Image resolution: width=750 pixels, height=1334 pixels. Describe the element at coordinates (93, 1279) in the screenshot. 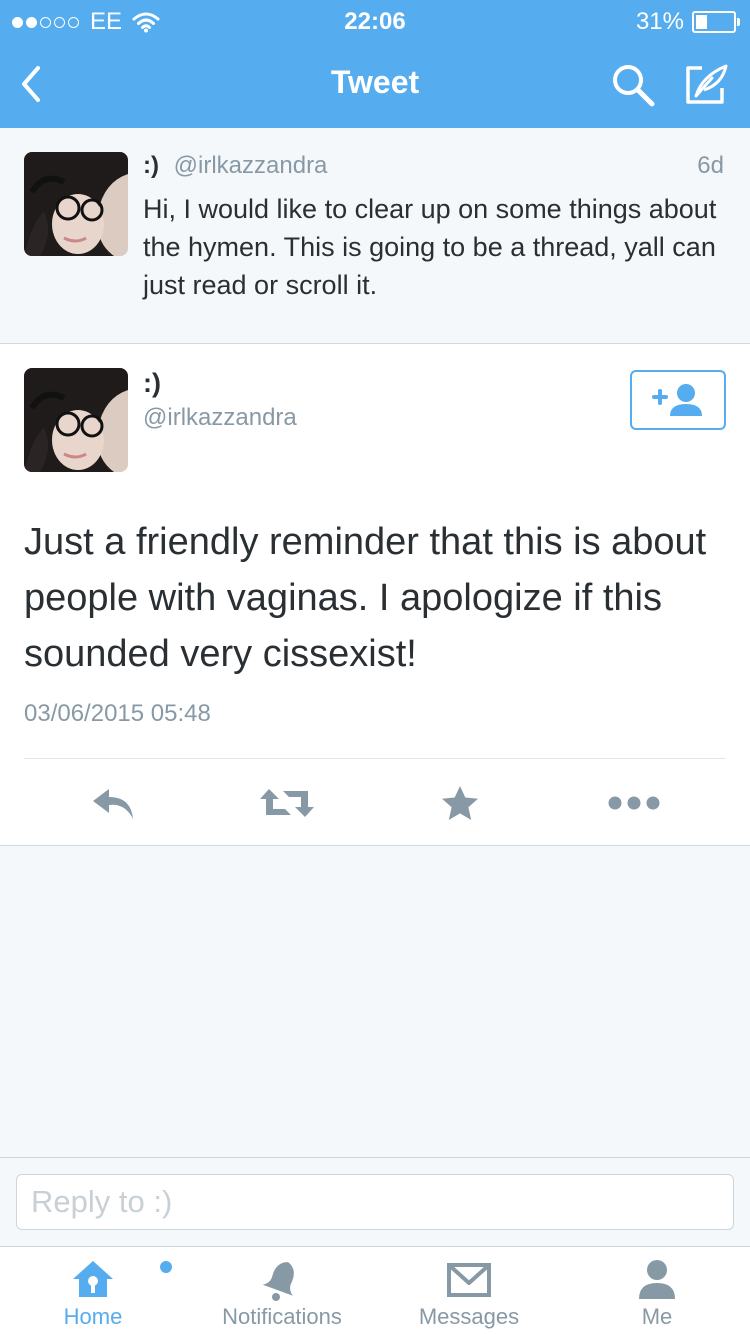

I see `home-icon` at that location.